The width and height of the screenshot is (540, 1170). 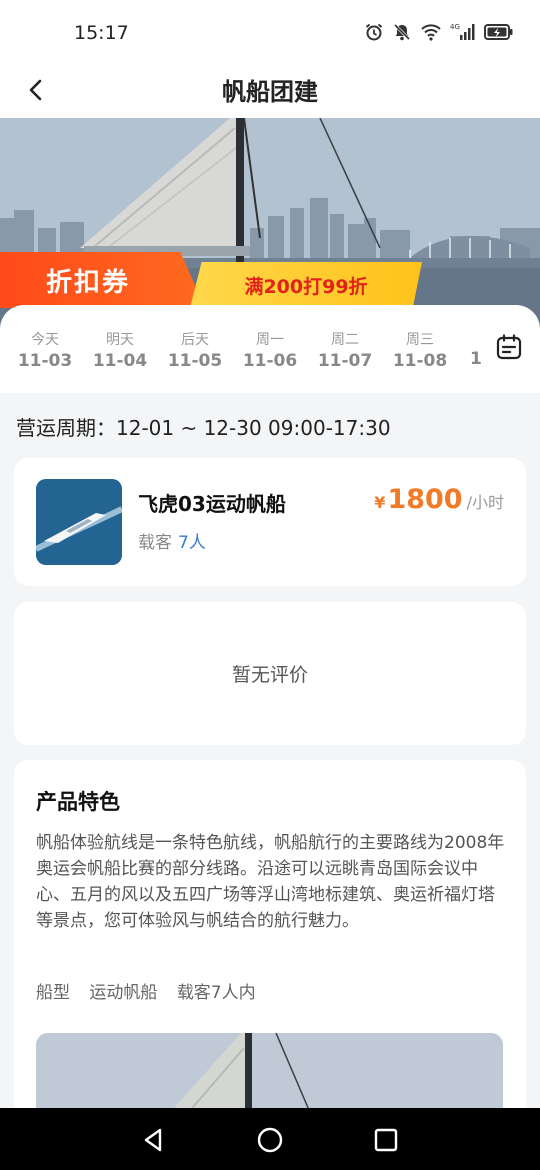 I want to click on boat-type-value: 运动帆船, so click(x=123, y=993).